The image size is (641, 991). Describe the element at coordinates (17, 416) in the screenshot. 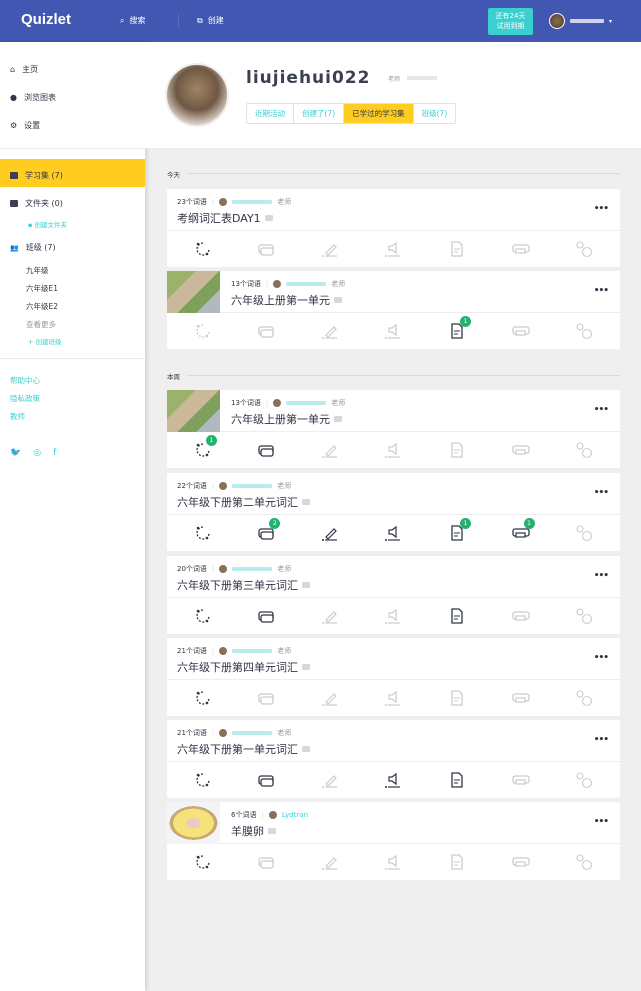

I see `teachers-link: 教师` at that location.